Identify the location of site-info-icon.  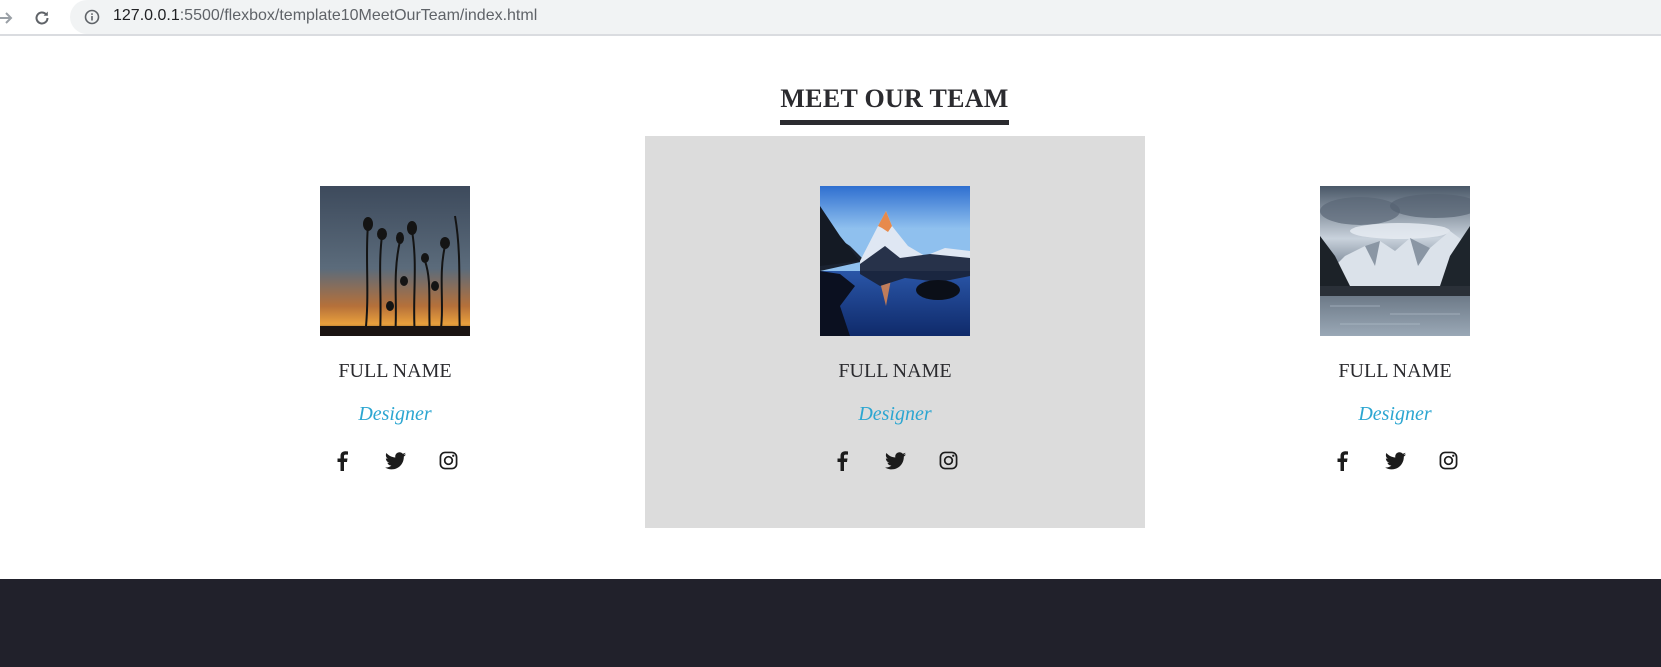
(92, 17).